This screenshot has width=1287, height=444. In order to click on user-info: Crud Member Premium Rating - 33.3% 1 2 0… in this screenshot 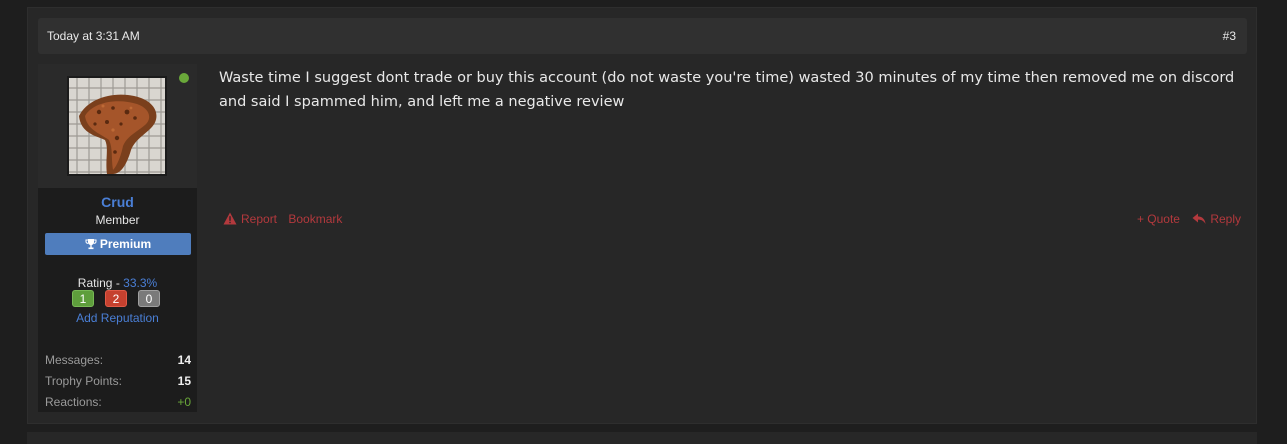, I will do `click(117, 300)`.